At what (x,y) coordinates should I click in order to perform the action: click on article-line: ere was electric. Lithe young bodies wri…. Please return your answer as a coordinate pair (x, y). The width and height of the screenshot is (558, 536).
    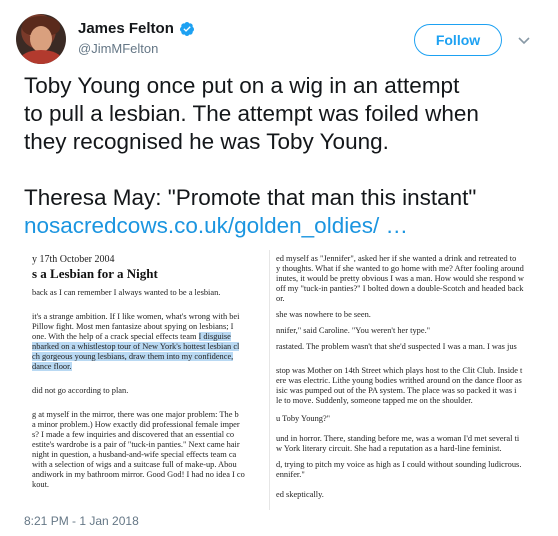
    Looking at the image, I should click on (399, 380).